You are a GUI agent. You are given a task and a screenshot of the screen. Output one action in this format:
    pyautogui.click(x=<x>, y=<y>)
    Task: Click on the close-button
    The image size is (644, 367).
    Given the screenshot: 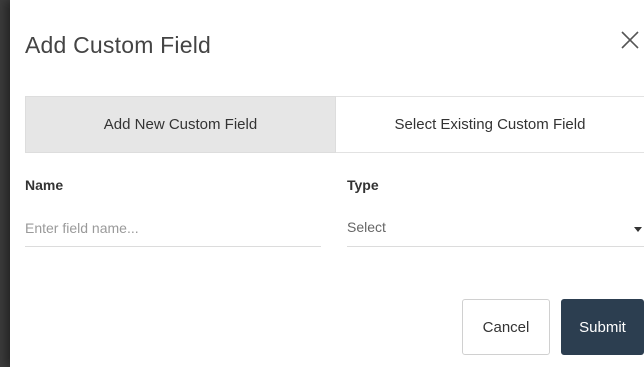 What is the action you would take?
    pyautogui.click(x=630, y=40)
    